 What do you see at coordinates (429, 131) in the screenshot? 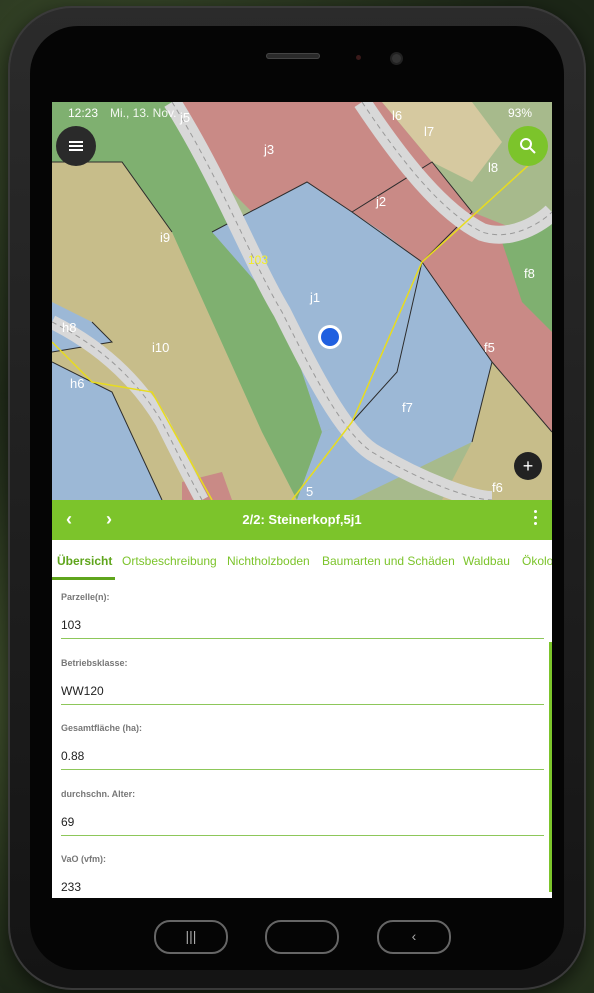
I see `map-label-l7: l7` at bounding box center [429, 131].